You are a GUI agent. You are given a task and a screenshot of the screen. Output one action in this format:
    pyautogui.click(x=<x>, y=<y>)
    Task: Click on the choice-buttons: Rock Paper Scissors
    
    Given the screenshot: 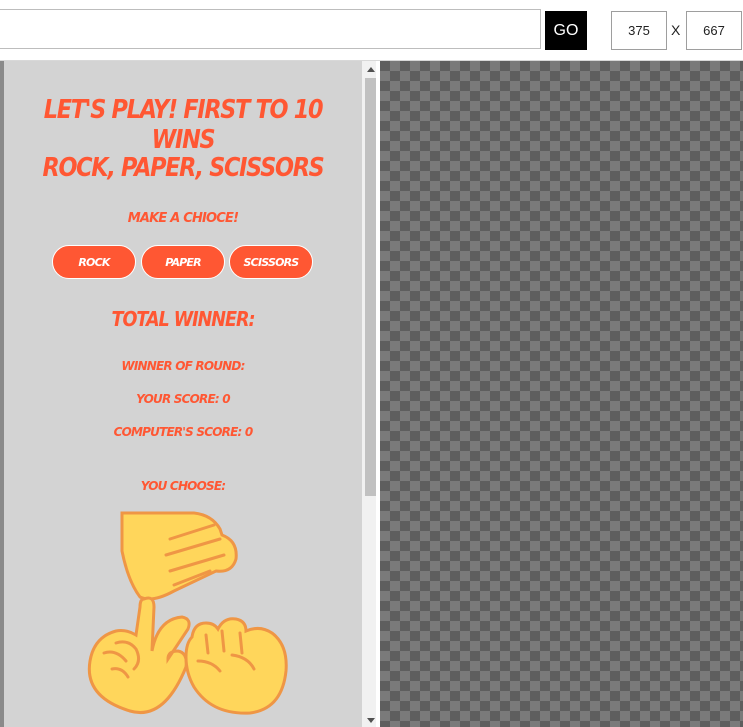 What is the action you would take?
    pyautogui.click(x=184, y=263)
    